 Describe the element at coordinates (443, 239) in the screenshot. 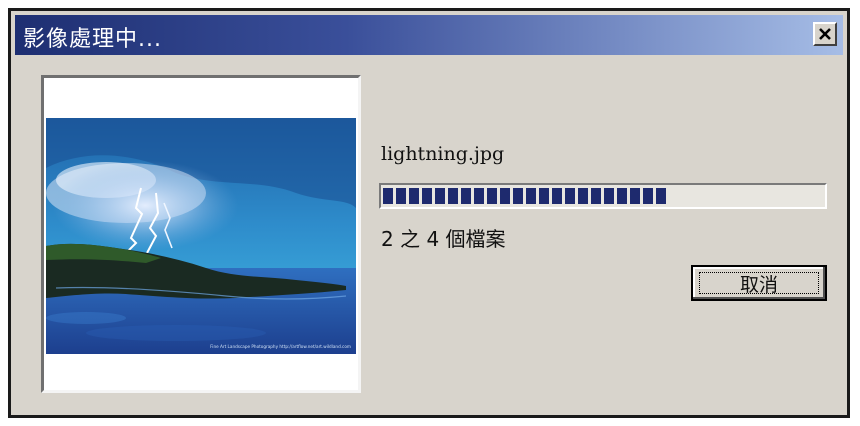

I see `file-count-status: 2 之 4 個檔案` at that location.